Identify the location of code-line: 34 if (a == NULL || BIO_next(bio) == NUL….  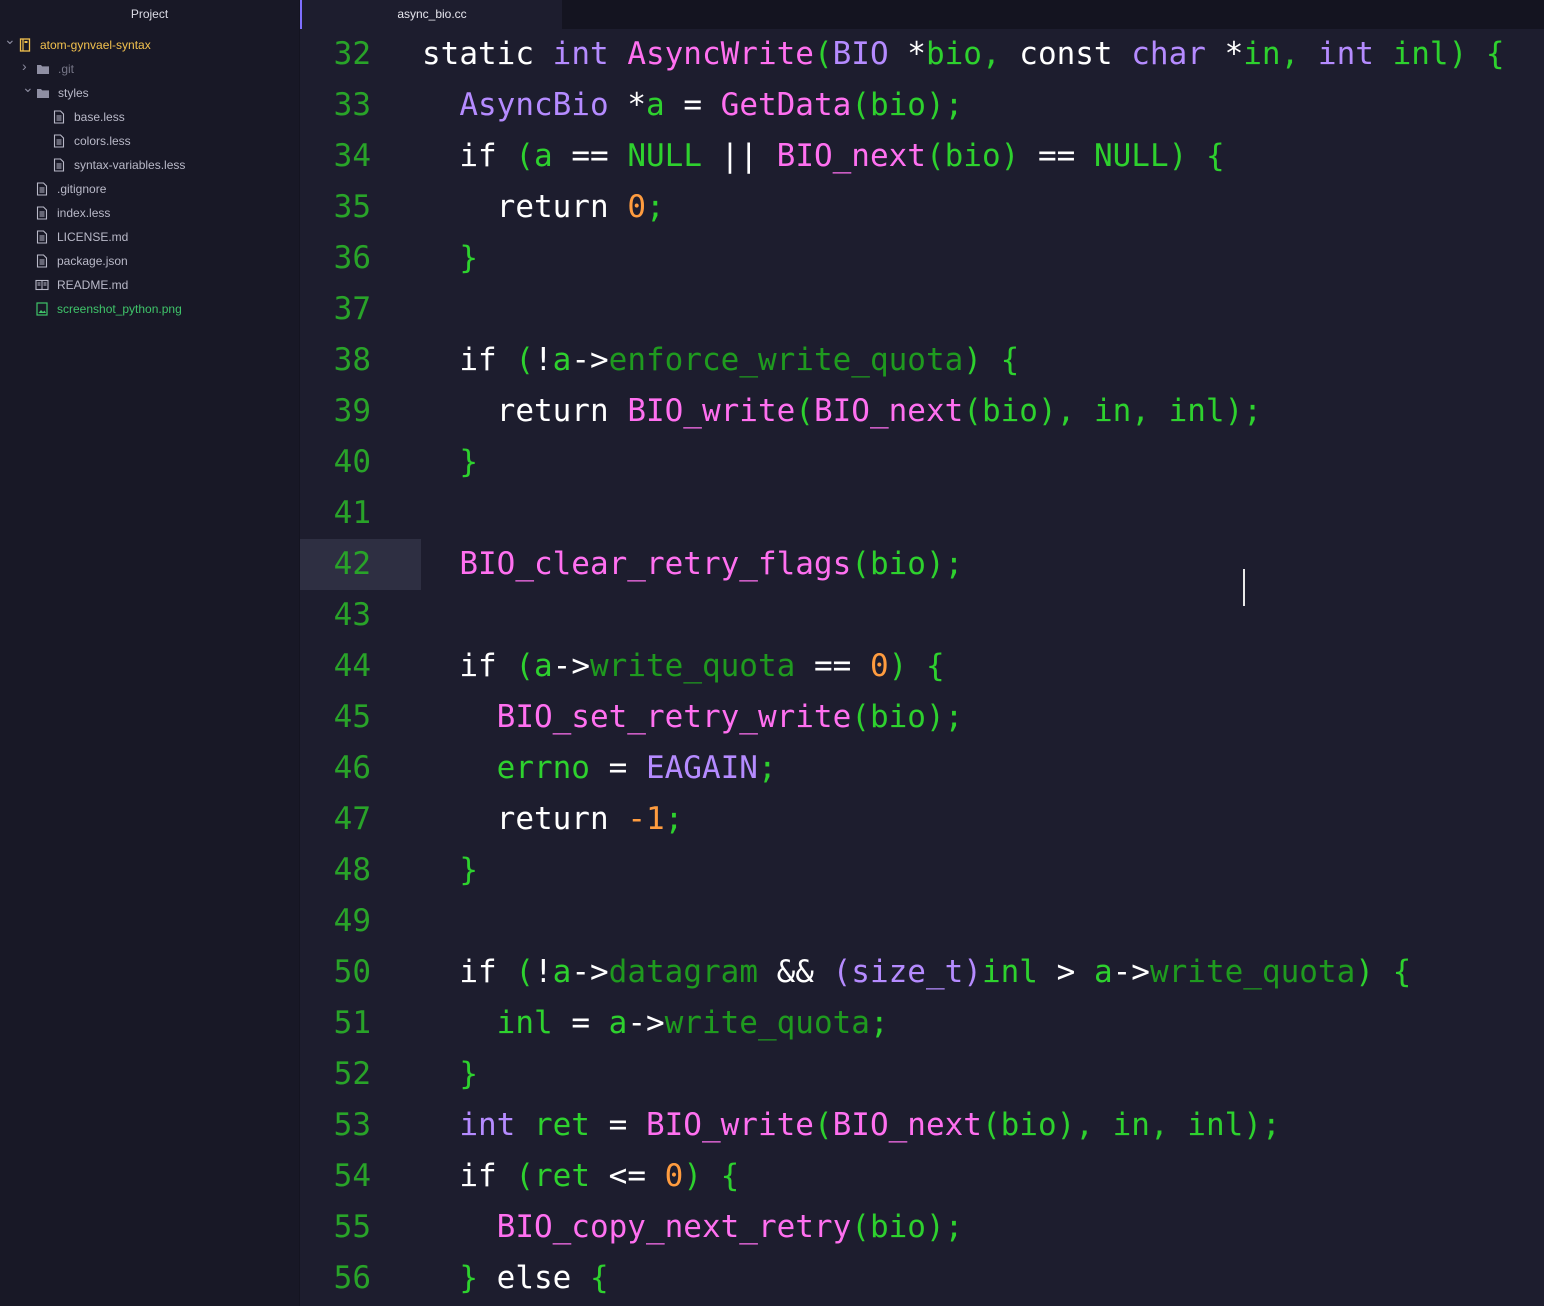
(922, 156).